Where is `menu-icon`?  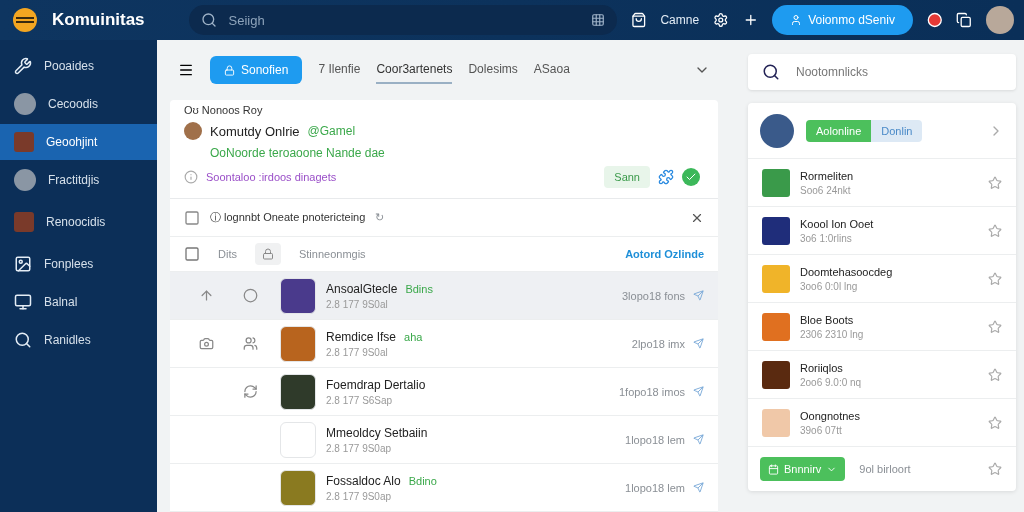 menu-icon is located at coordinates (186, 70).